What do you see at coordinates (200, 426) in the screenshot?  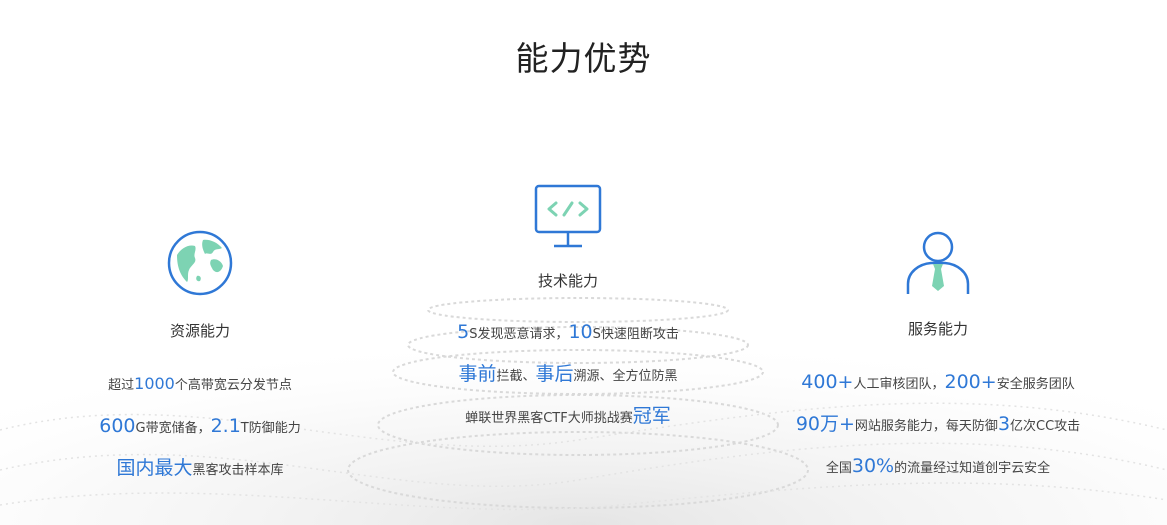 I see `capability-line: 600G带宽储备，2.1T防御能力` at bounding box center [200, 426].